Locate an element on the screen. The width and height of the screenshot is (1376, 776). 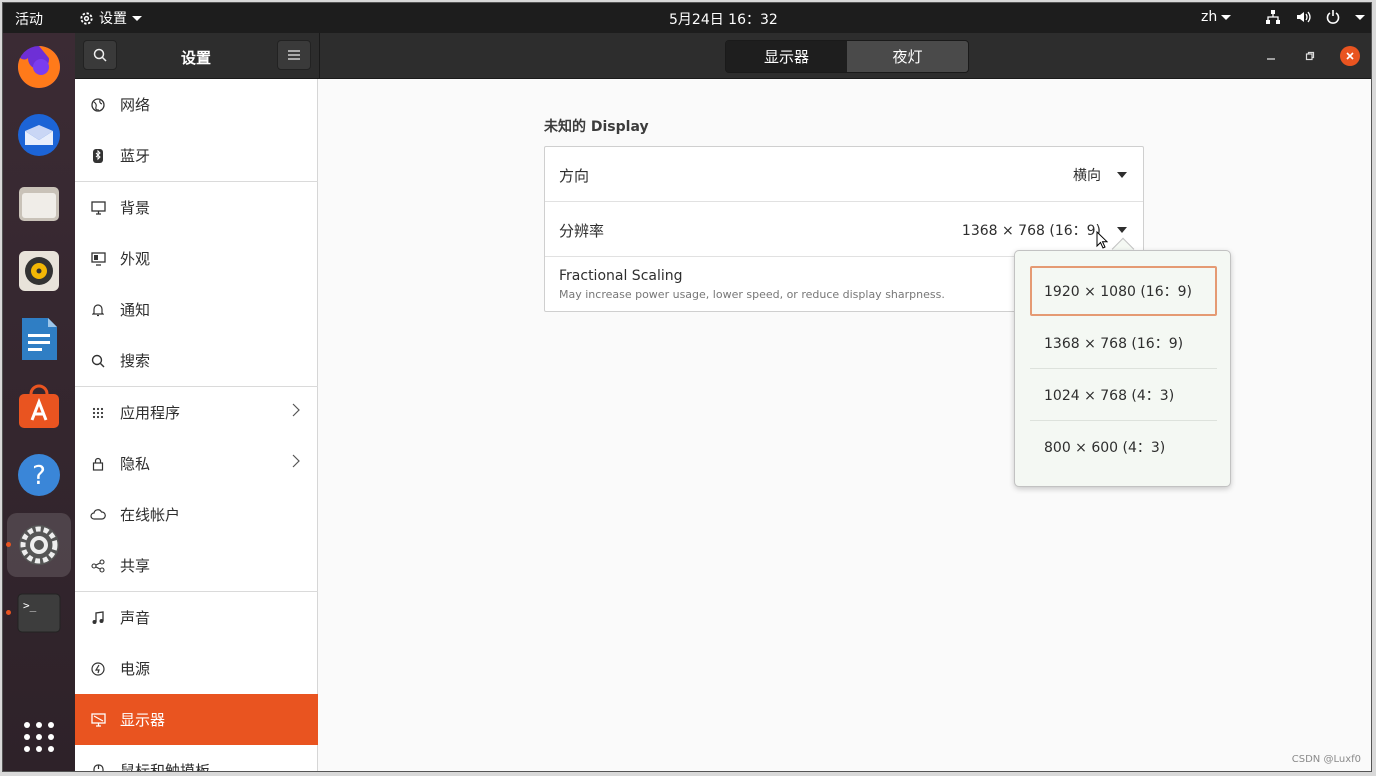
menu-button is located at coordinates (294, 55).